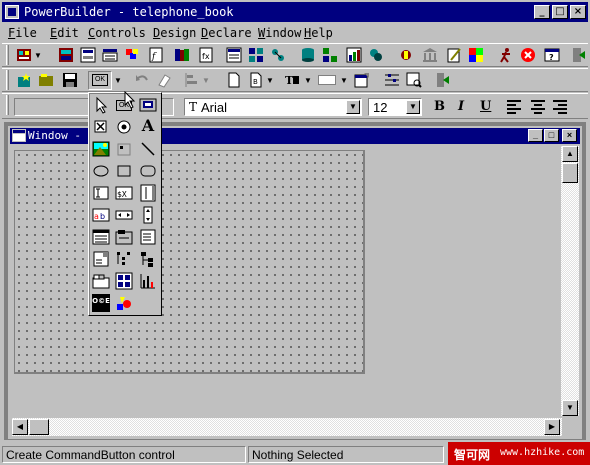  I want to click on grid-settings-icon, so click(392, 80).